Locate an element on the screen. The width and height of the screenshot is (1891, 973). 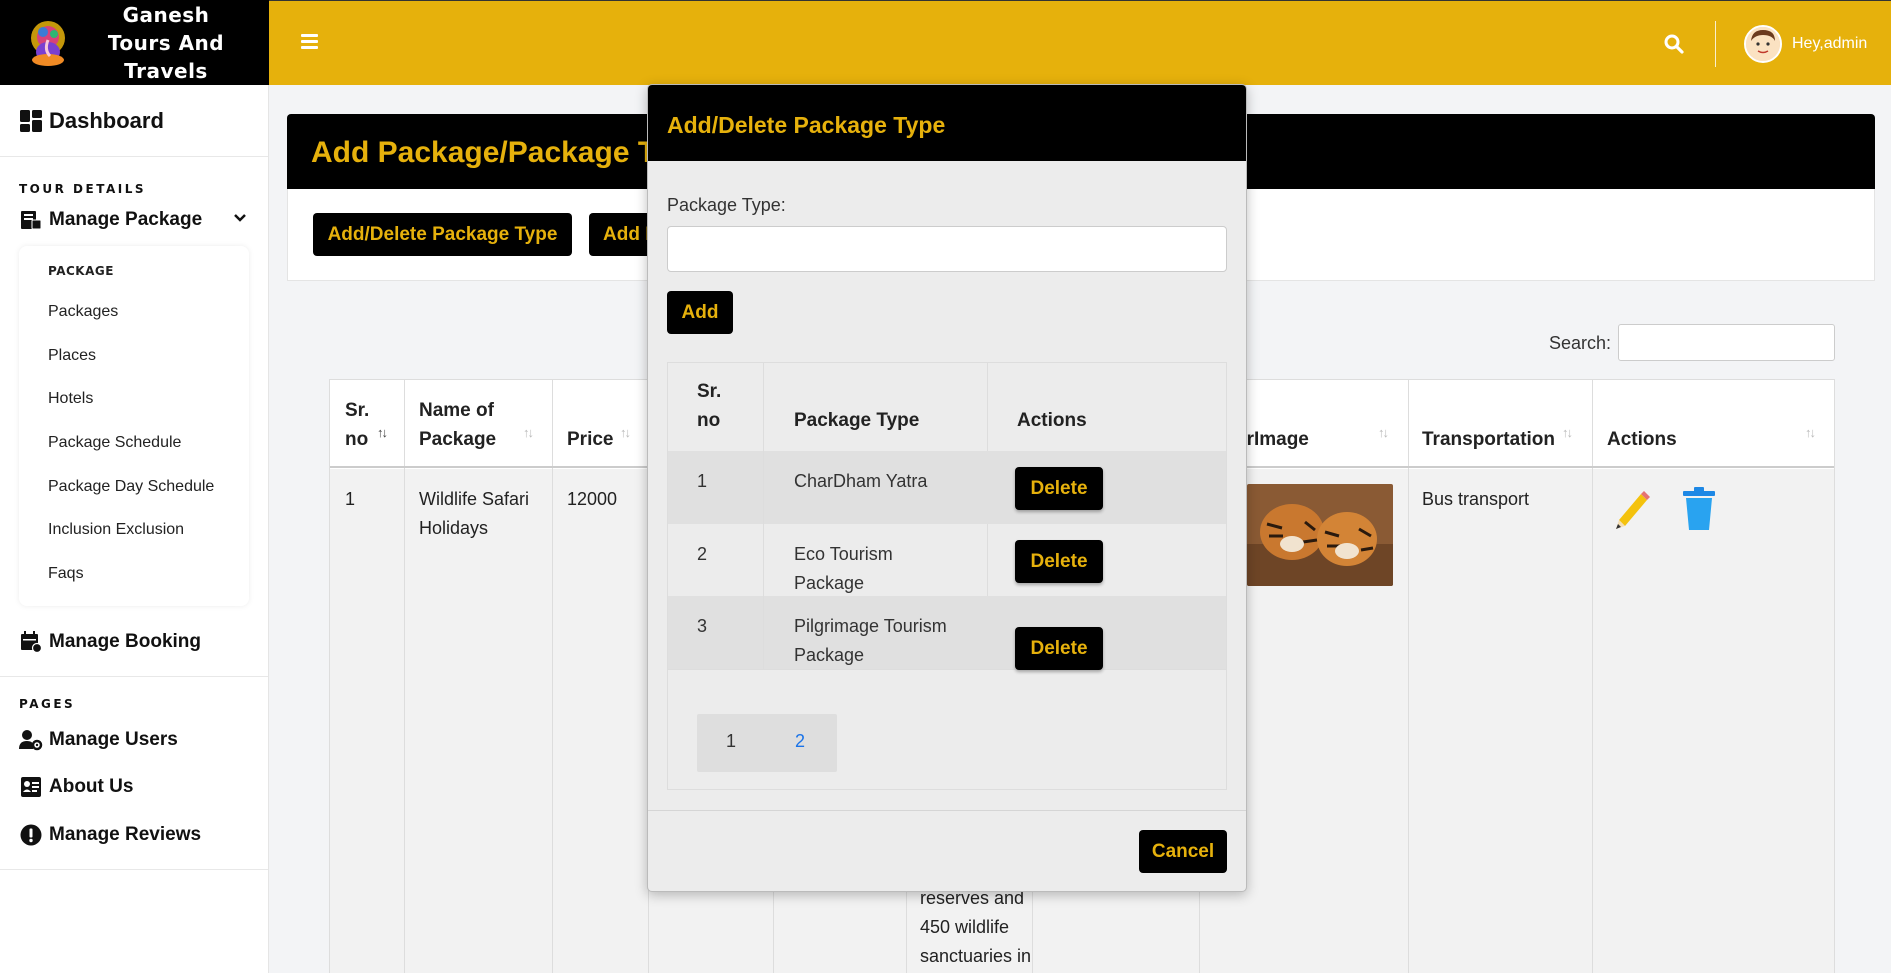
sidebar-item-label: Manage Package is located at coordinates (126, 219).